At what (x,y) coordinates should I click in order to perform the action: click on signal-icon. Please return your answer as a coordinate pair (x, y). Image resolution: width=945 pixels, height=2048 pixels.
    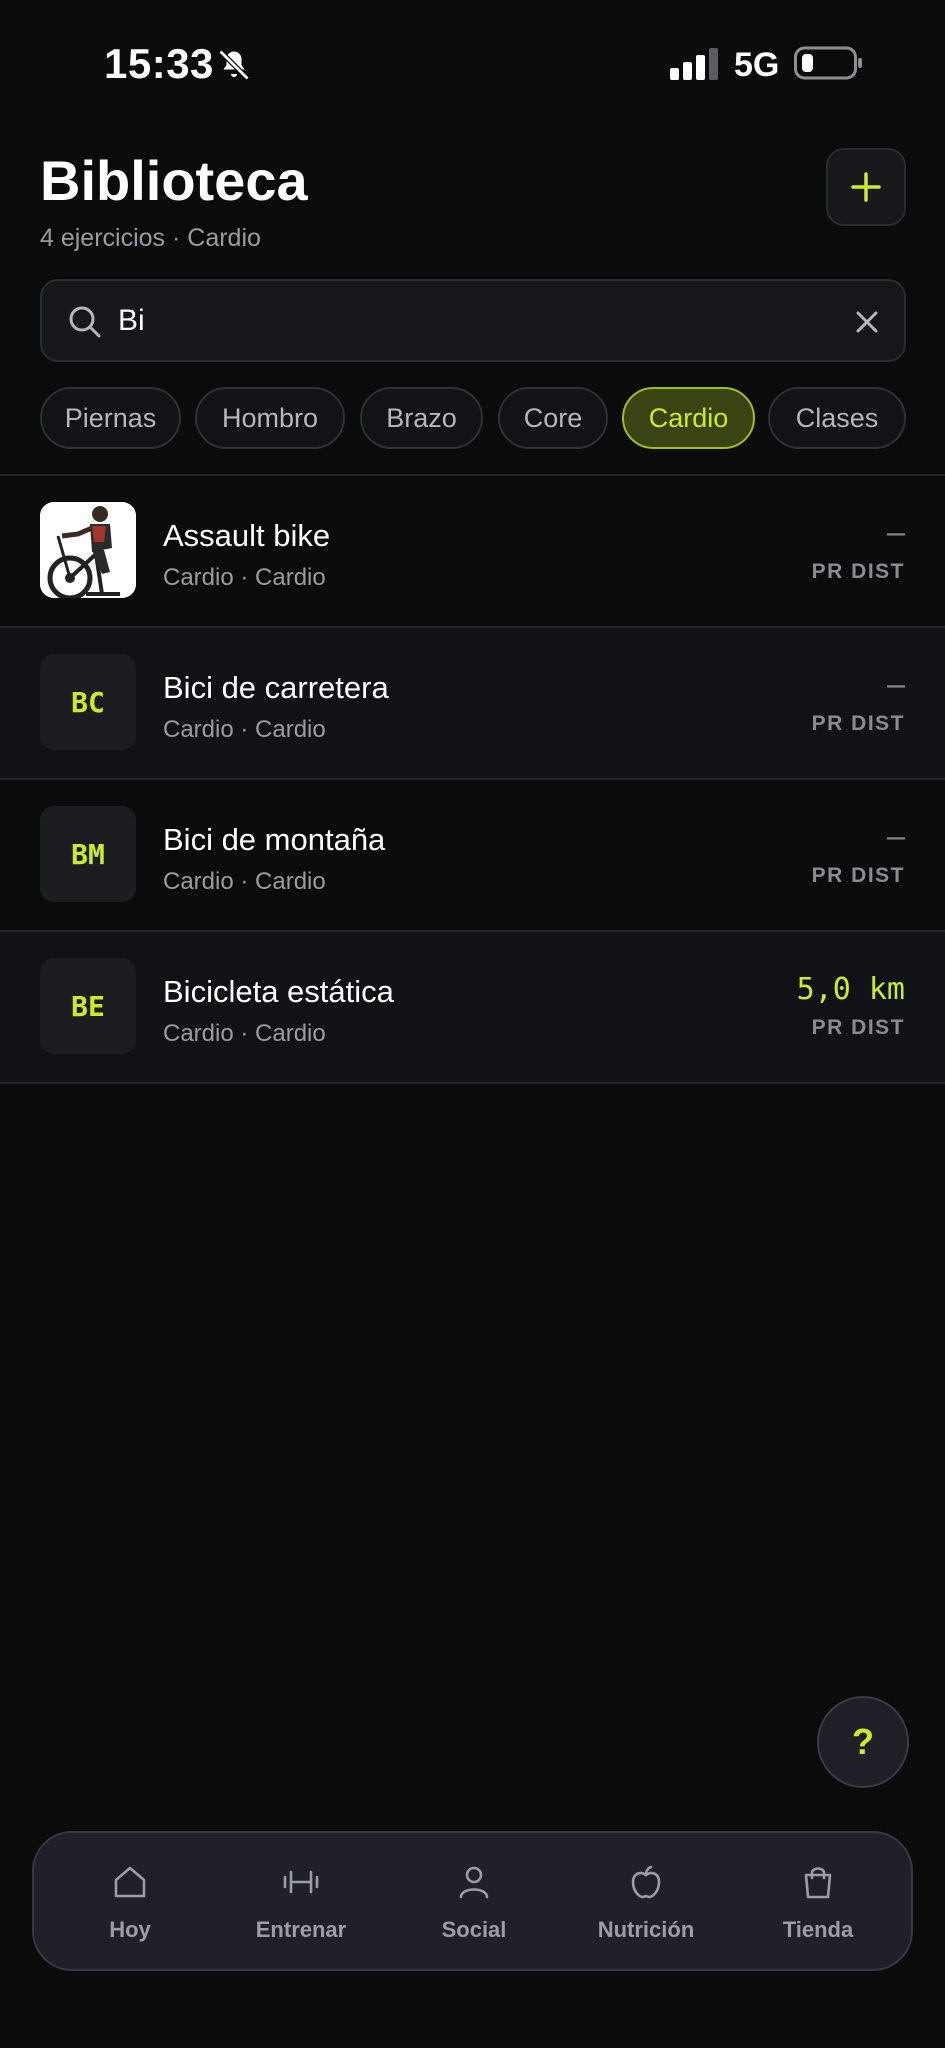
    Looking at the image, I should click on (694, 64).